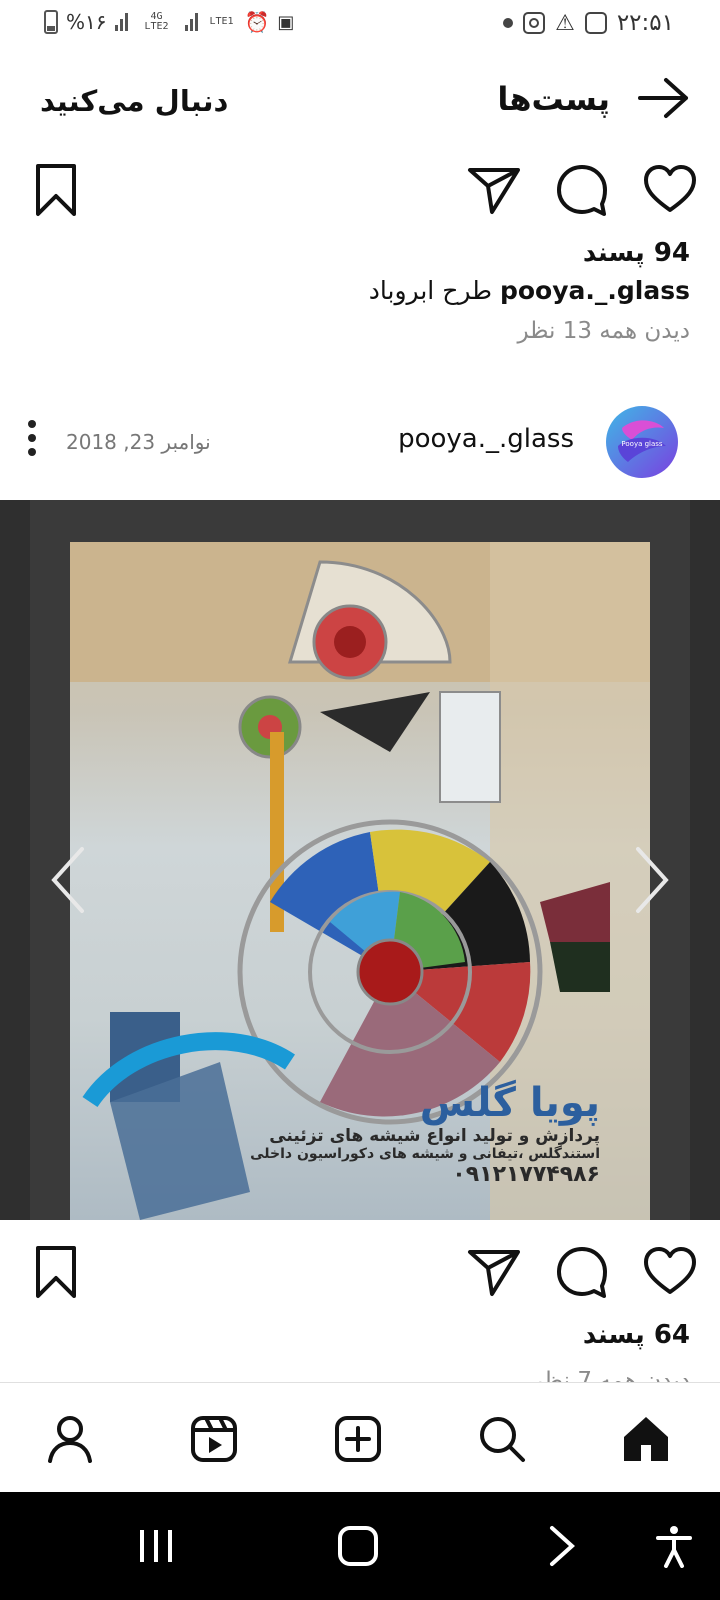  What do you see at coordinates (509, 1103) in the screenshot?
I see `photo-brand: پویا گلس` at bounding box center [509, 1103].